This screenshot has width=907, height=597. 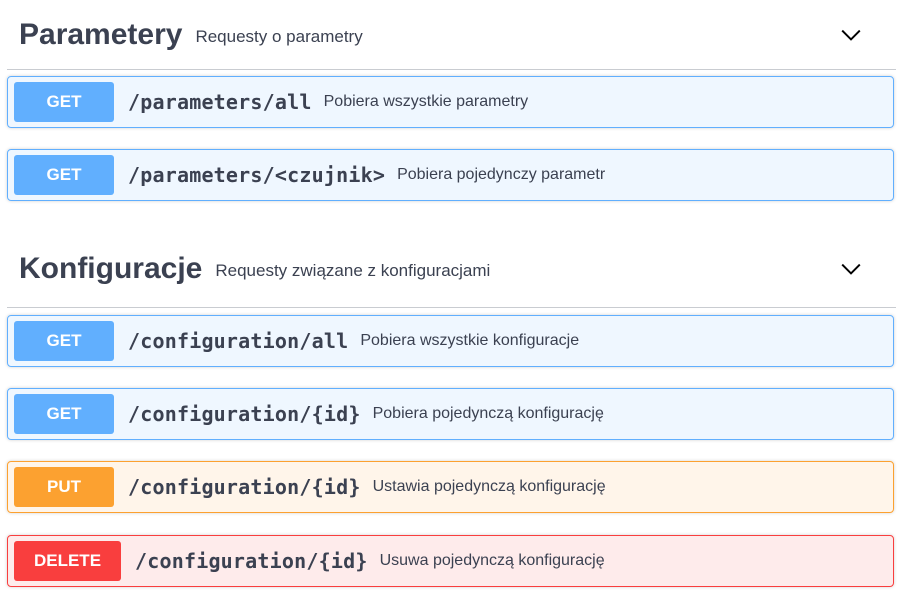 I want to click on operation-summary: Pobiera pojedynczą konfigurację, so click(x=488, y=413).